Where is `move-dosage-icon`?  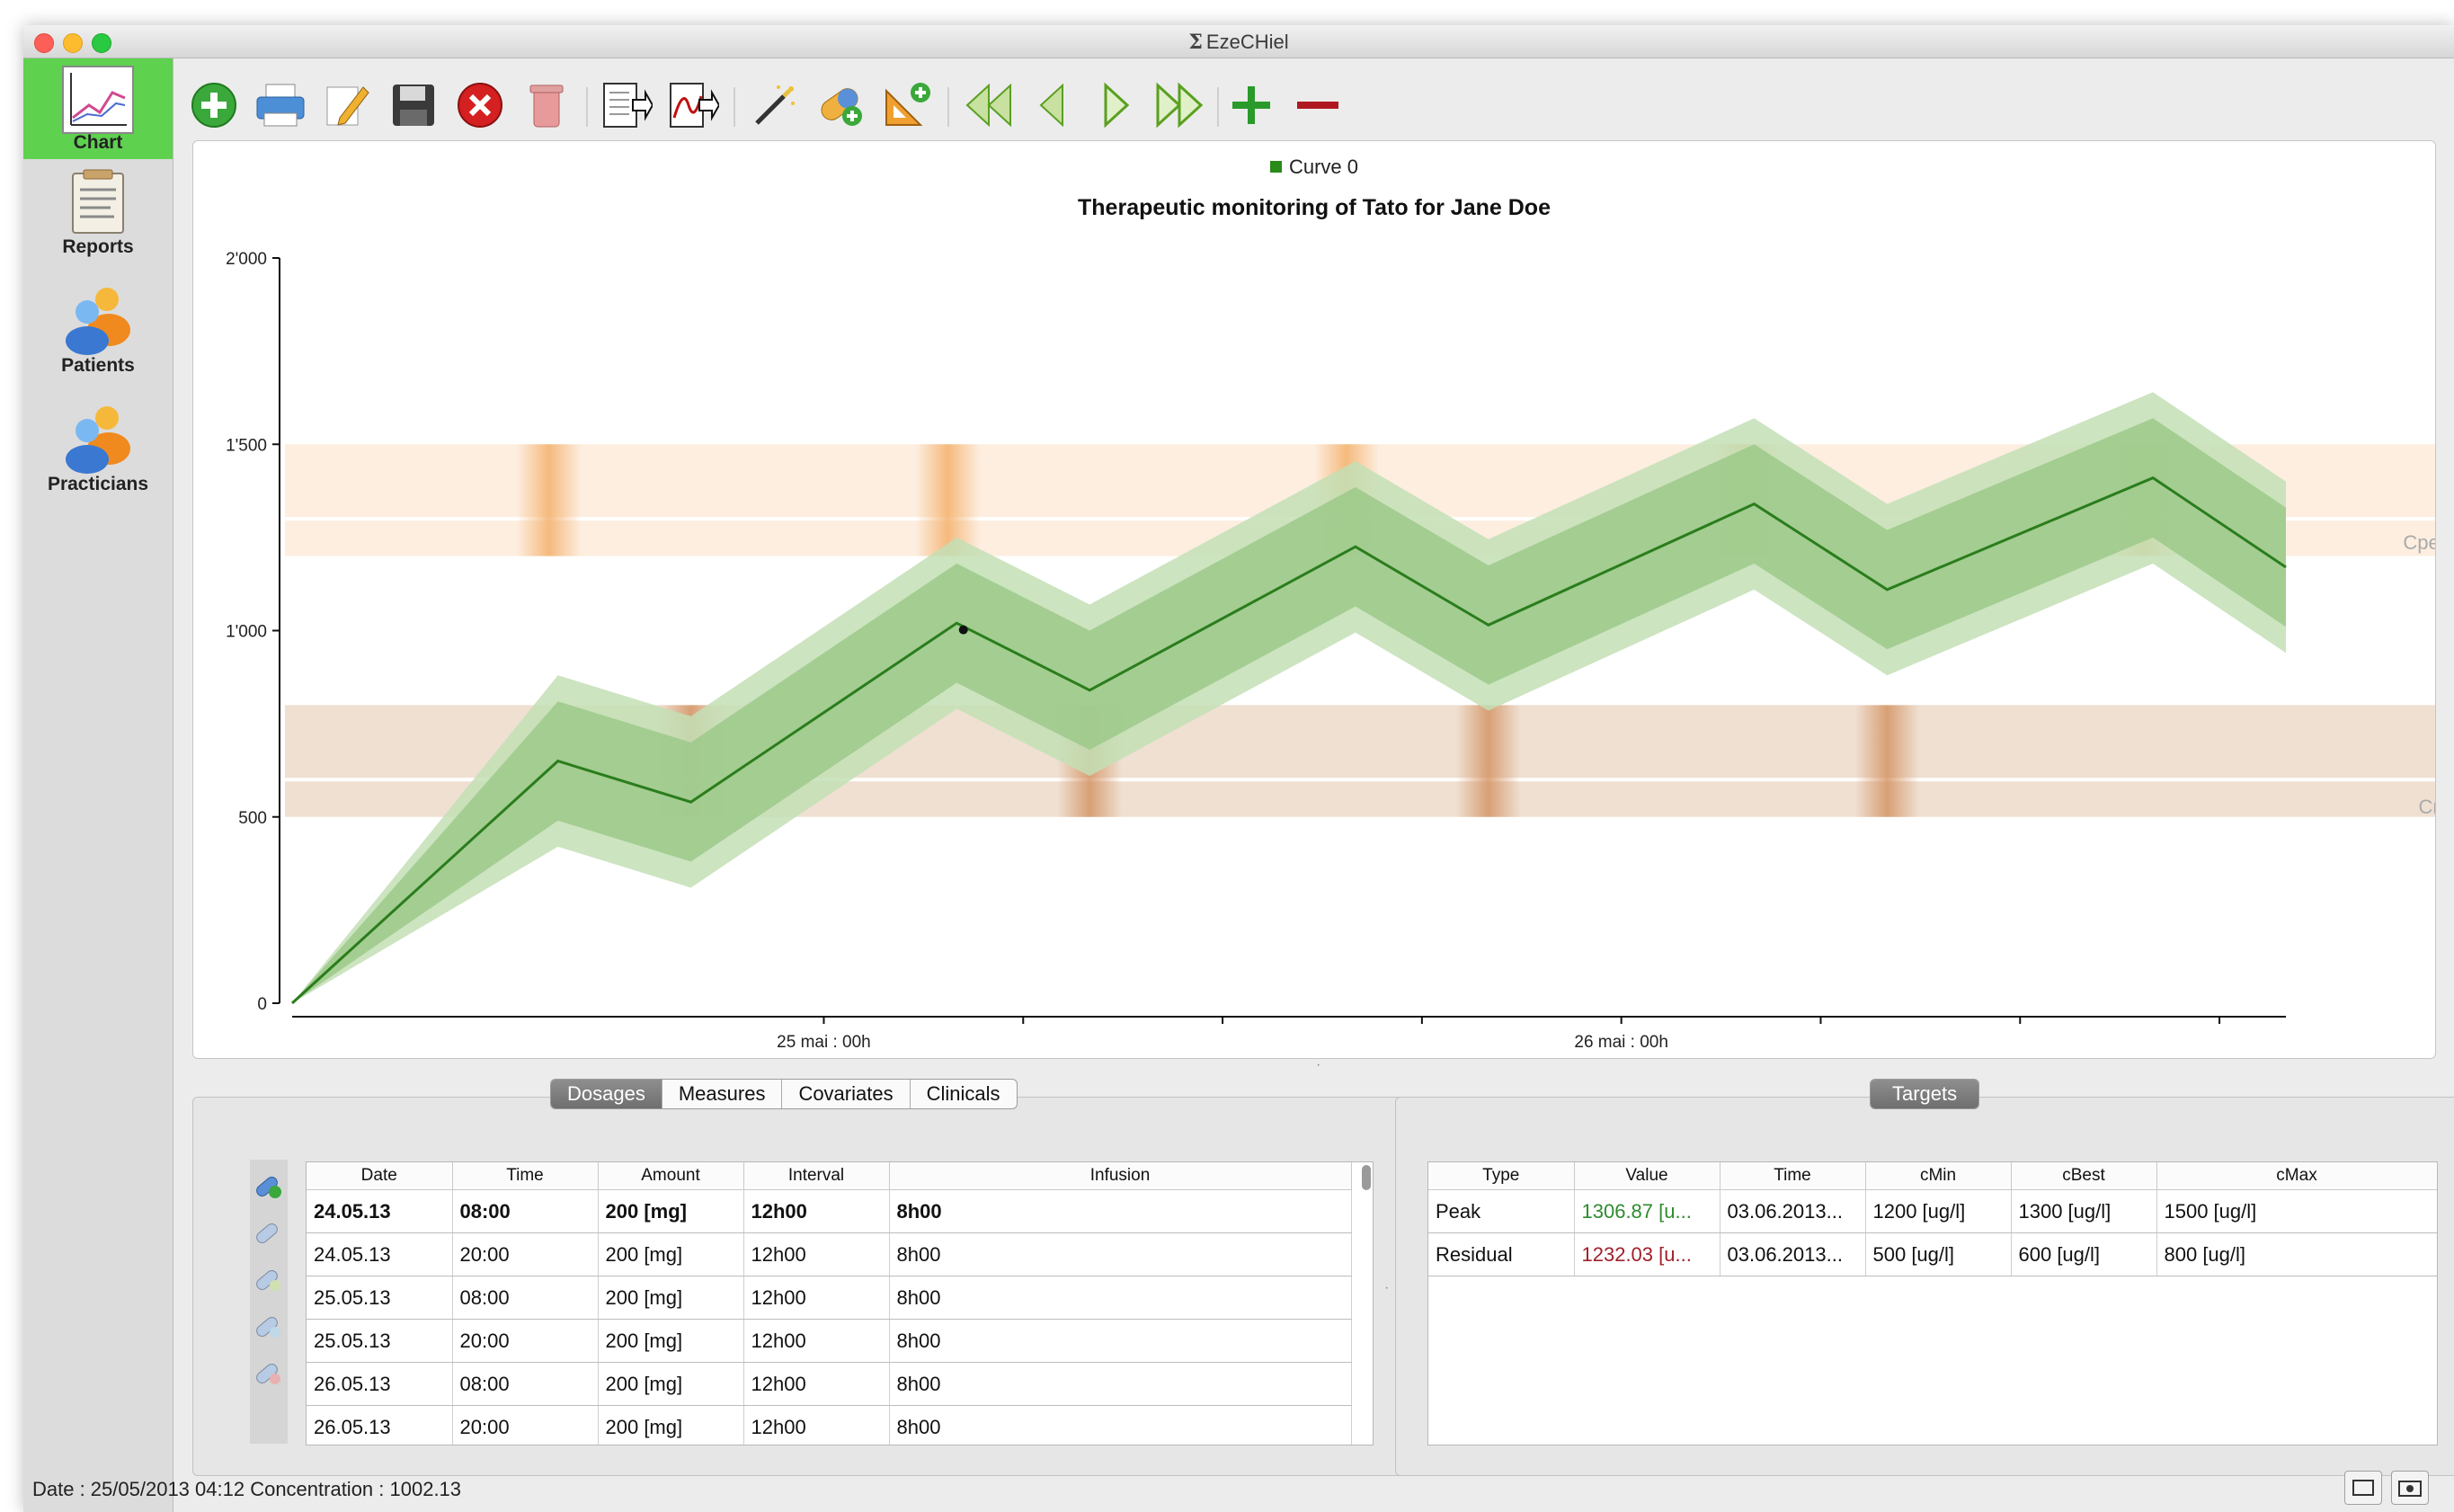
move-dosage-icon is located at coordinates (268, 1326).